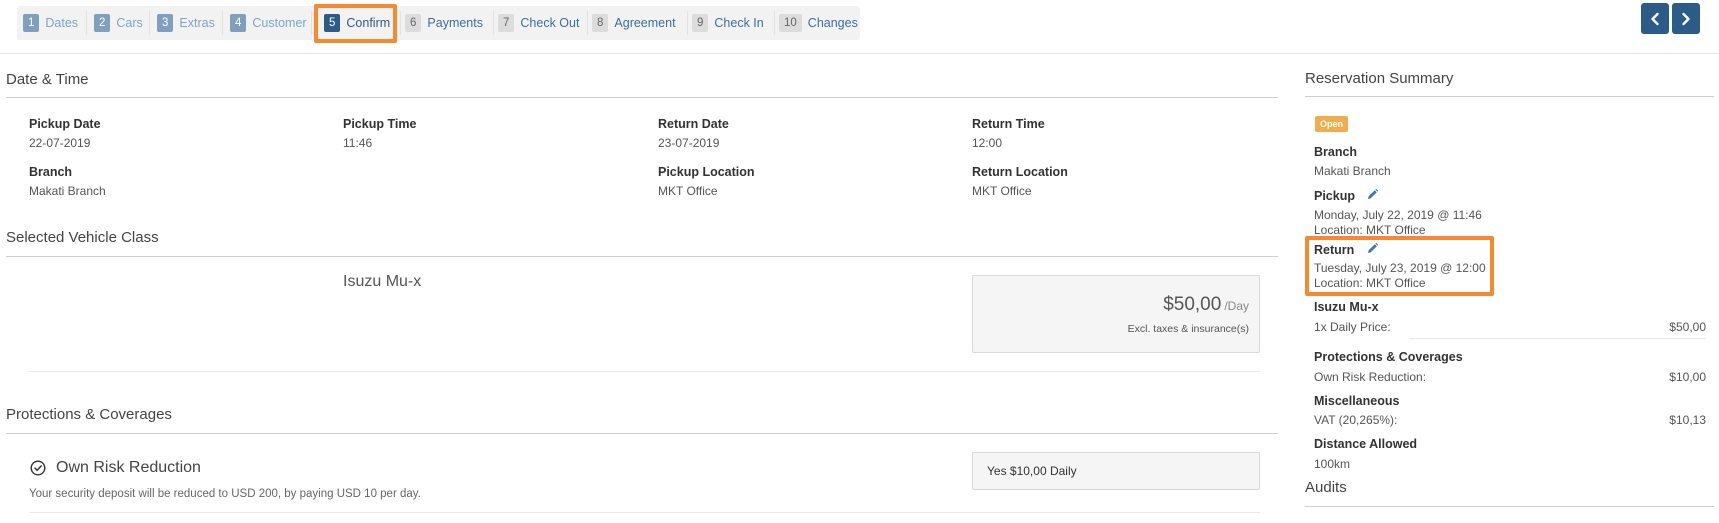 The image size is (1719, 523). Describe the element at coordinates (1379, 78) in the screenshot. I see `summary-title: Reservation Summary` at that location.